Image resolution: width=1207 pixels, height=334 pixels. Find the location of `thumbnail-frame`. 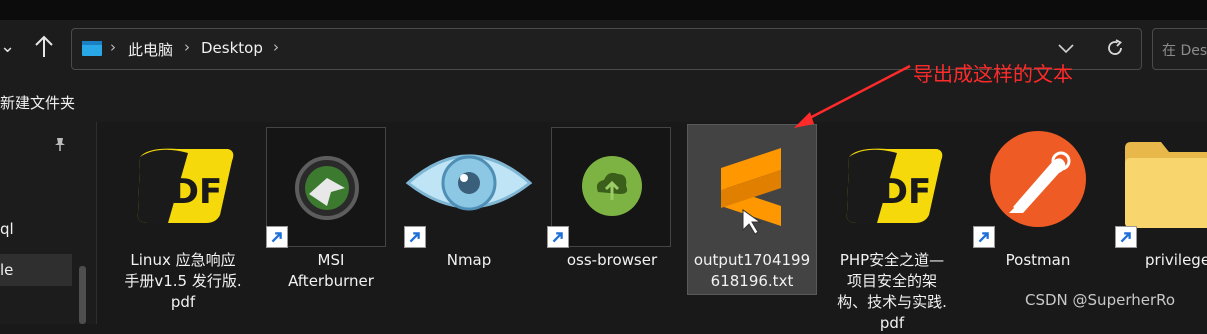

thumbnail-frame is located at coordinates (611, 187).